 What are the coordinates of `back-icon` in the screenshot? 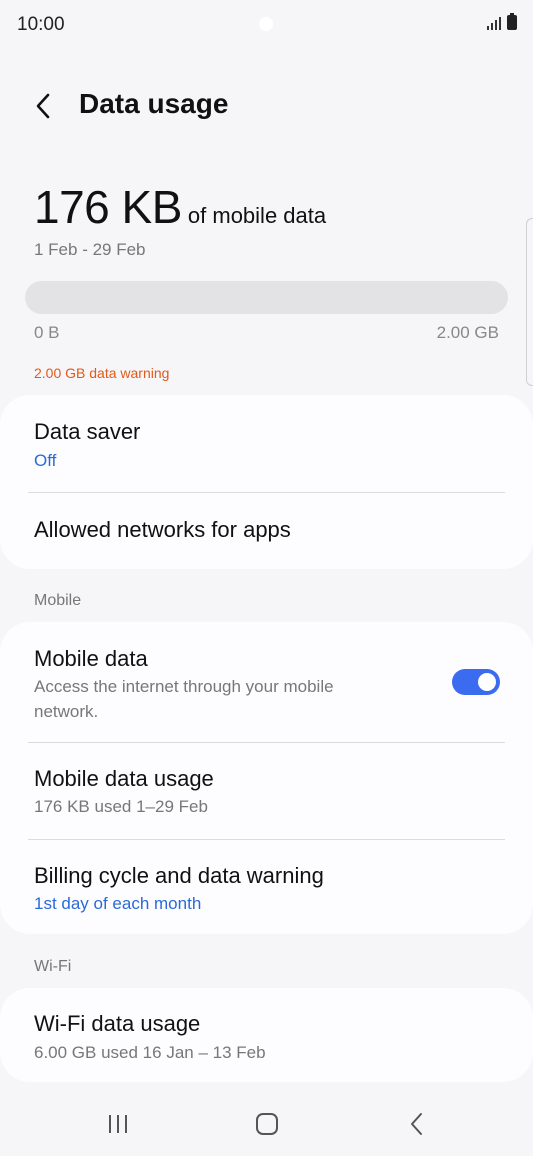 It's located at (416, 1124).